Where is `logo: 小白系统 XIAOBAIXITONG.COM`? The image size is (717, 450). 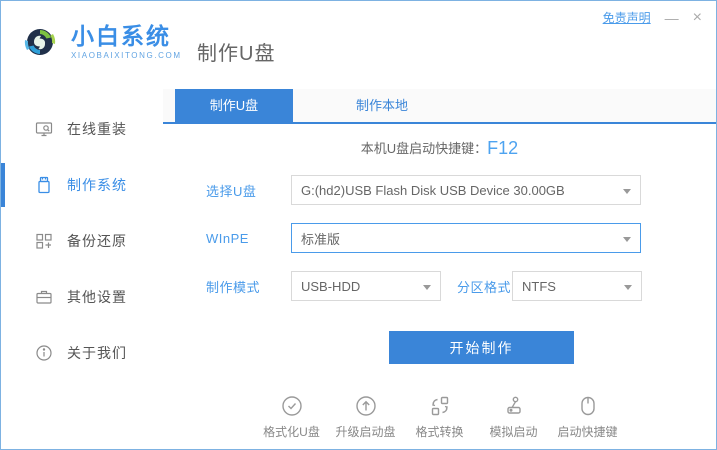
logo: 小白系统 XIAOBAIXITONG.COM is located at coordinates (99, 42).